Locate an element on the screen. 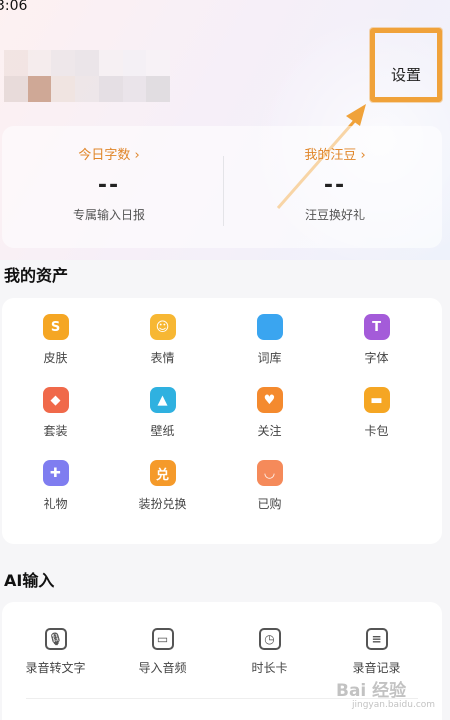 The width and height of the screenshot is (450, 720). asset-item-0: S 皮肤 is located at coordinates (55, 334).